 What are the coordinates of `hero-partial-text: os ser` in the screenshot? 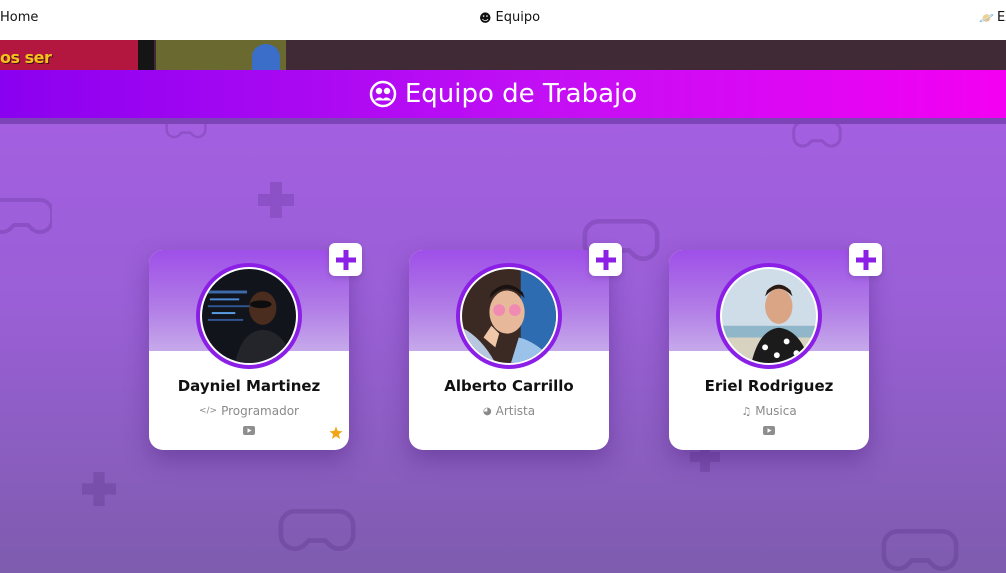 It's located at (26, 57).